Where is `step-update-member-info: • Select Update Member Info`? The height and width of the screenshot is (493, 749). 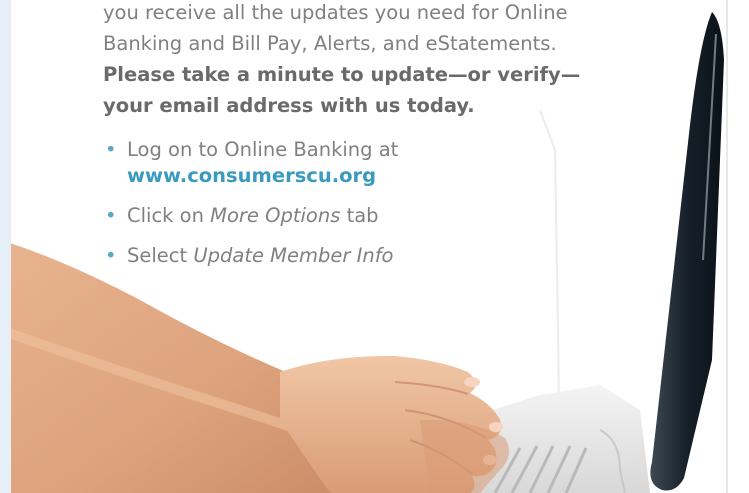 step-update-member-info: • Select Update Member Info is located at coordinates (383, 256).